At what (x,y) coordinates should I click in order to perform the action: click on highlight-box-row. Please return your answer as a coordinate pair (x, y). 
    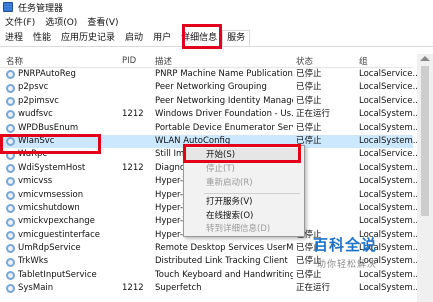
    Looking at the image, I should click on (50, 144).